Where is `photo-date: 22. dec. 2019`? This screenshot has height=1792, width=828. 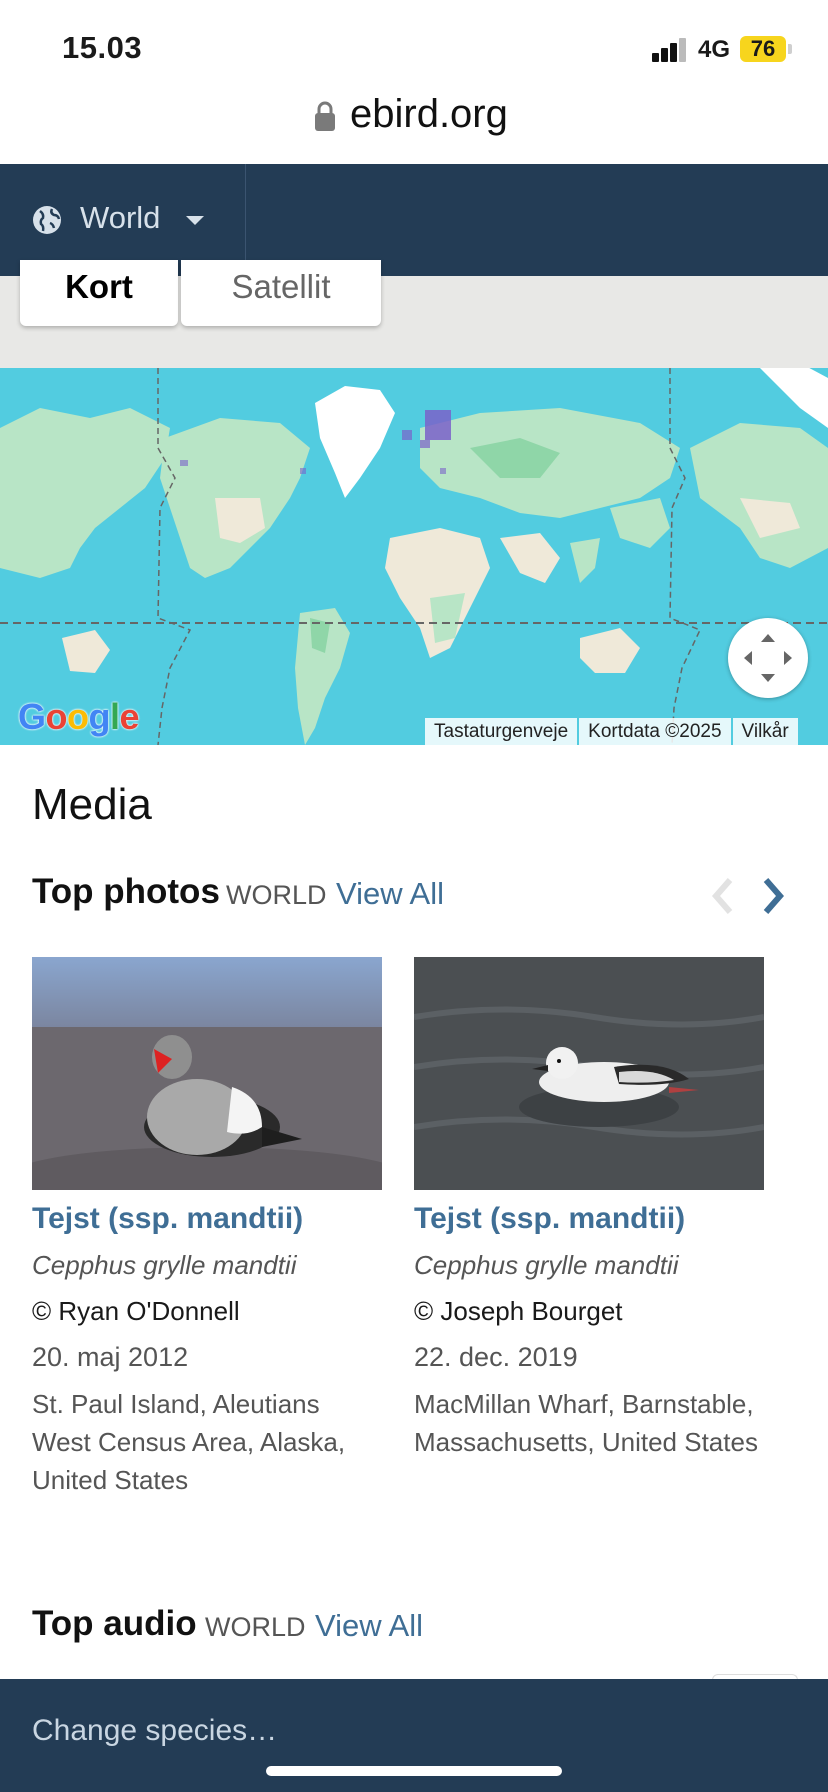 photo-date: 22. dec. 2019 is located at coordinates (496, 1357).